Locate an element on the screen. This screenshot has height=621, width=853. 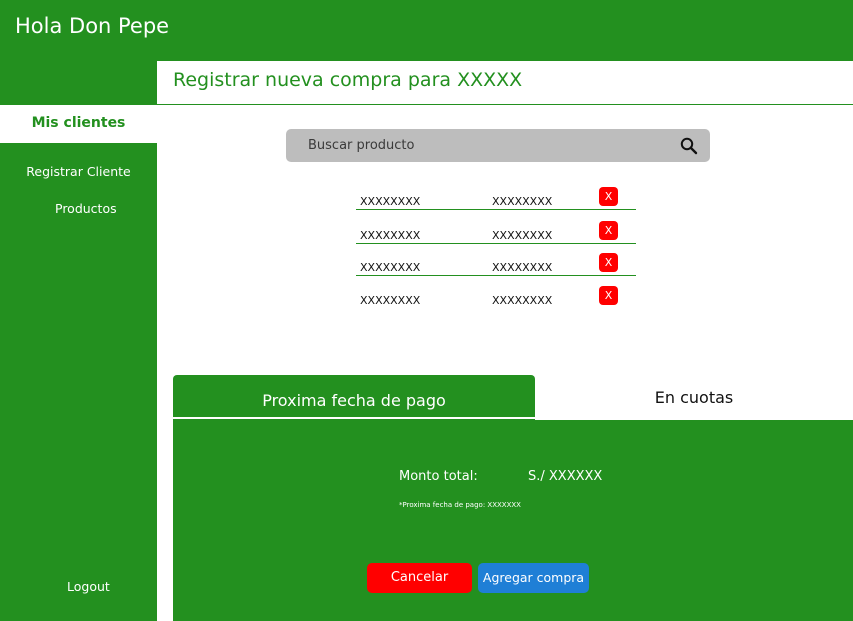
sidebar-item-registrar-cliente: Registrar Cliente is located at coordinates (78, 171).